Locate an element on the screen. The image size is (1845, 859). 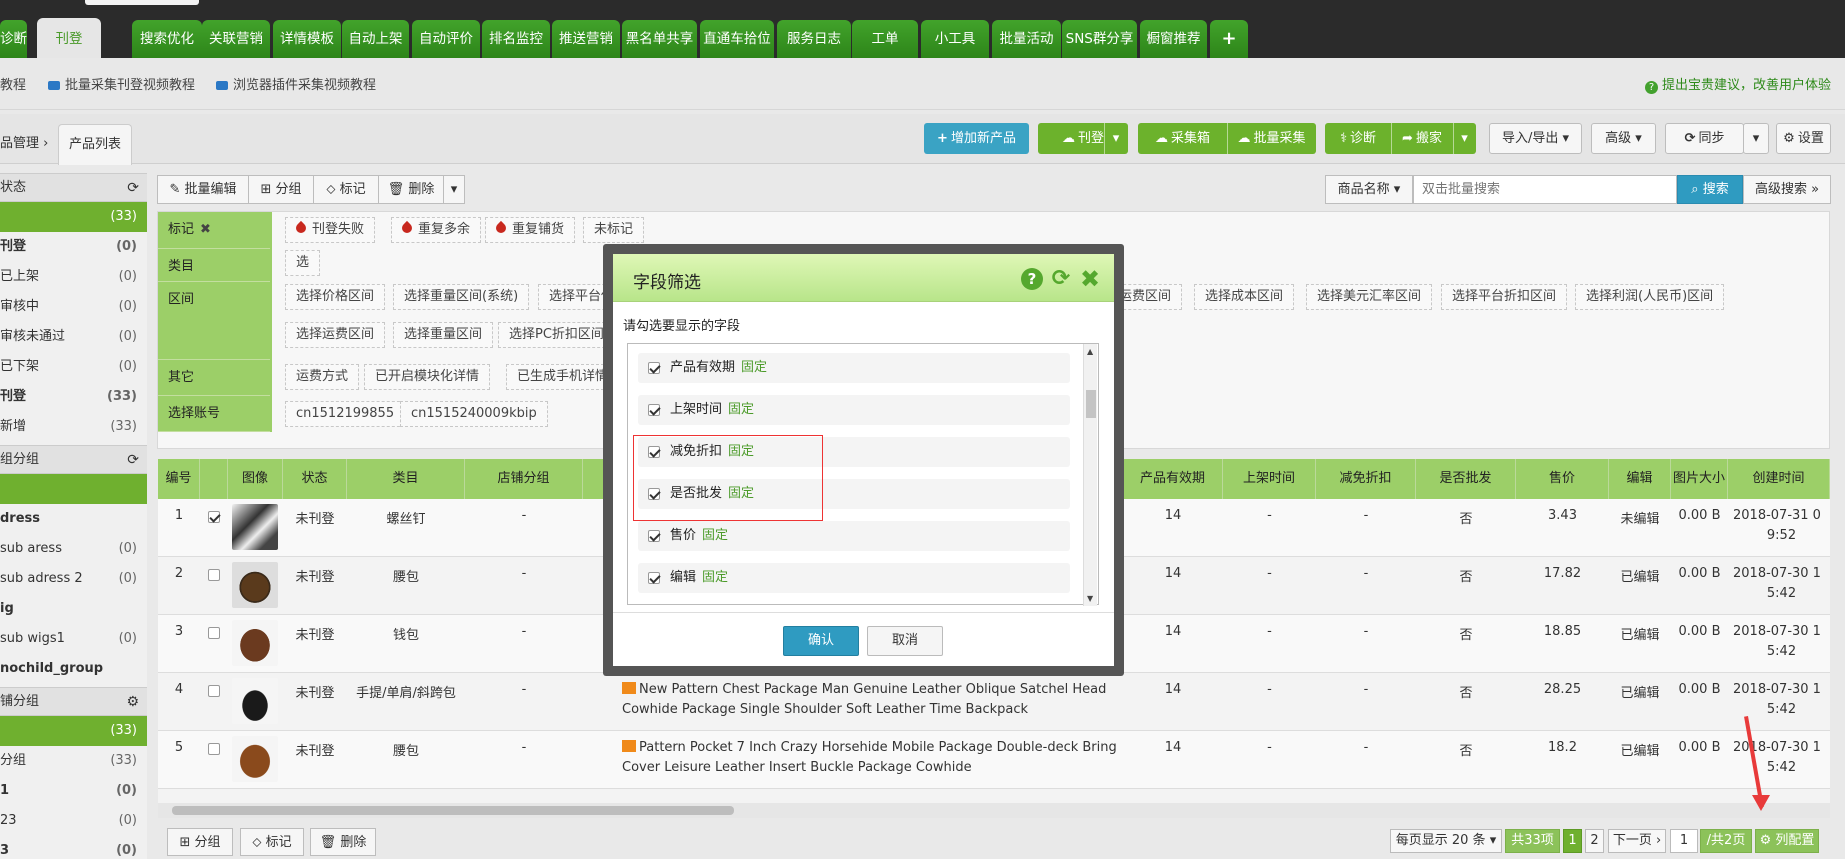
sidebar-item: sub aress (0) is located at coordinates (73, 549).